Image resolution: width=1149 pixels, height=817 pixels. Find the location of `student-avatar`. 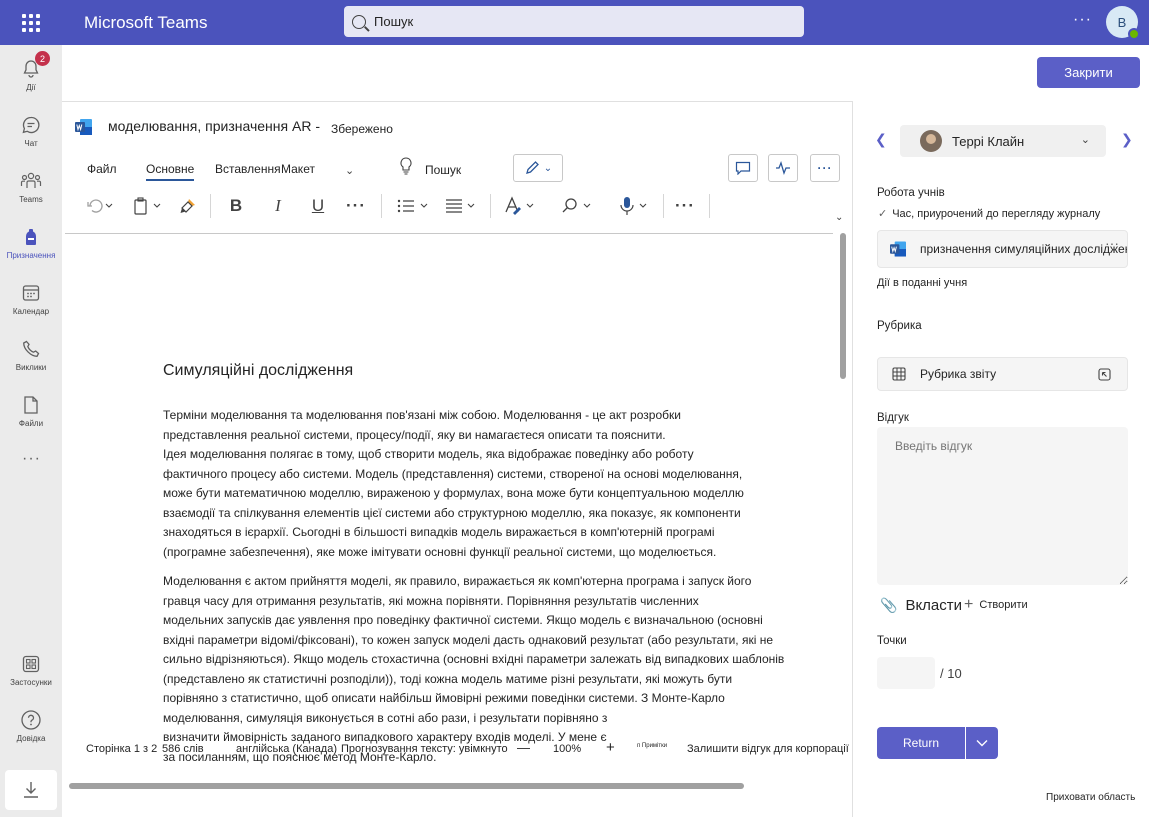

student-avatar is located at coordinates (931, 141).